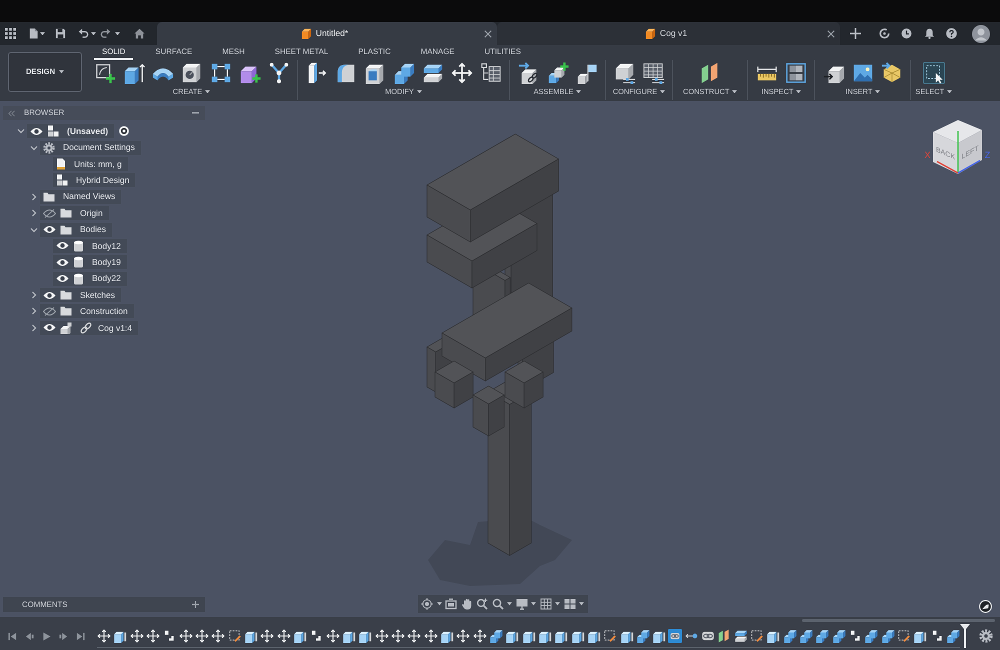 This screenshot has width=1000, height=650. Describe the element at coordinates (451, 604) in the screenshot. I see `frame-icon` at that location.